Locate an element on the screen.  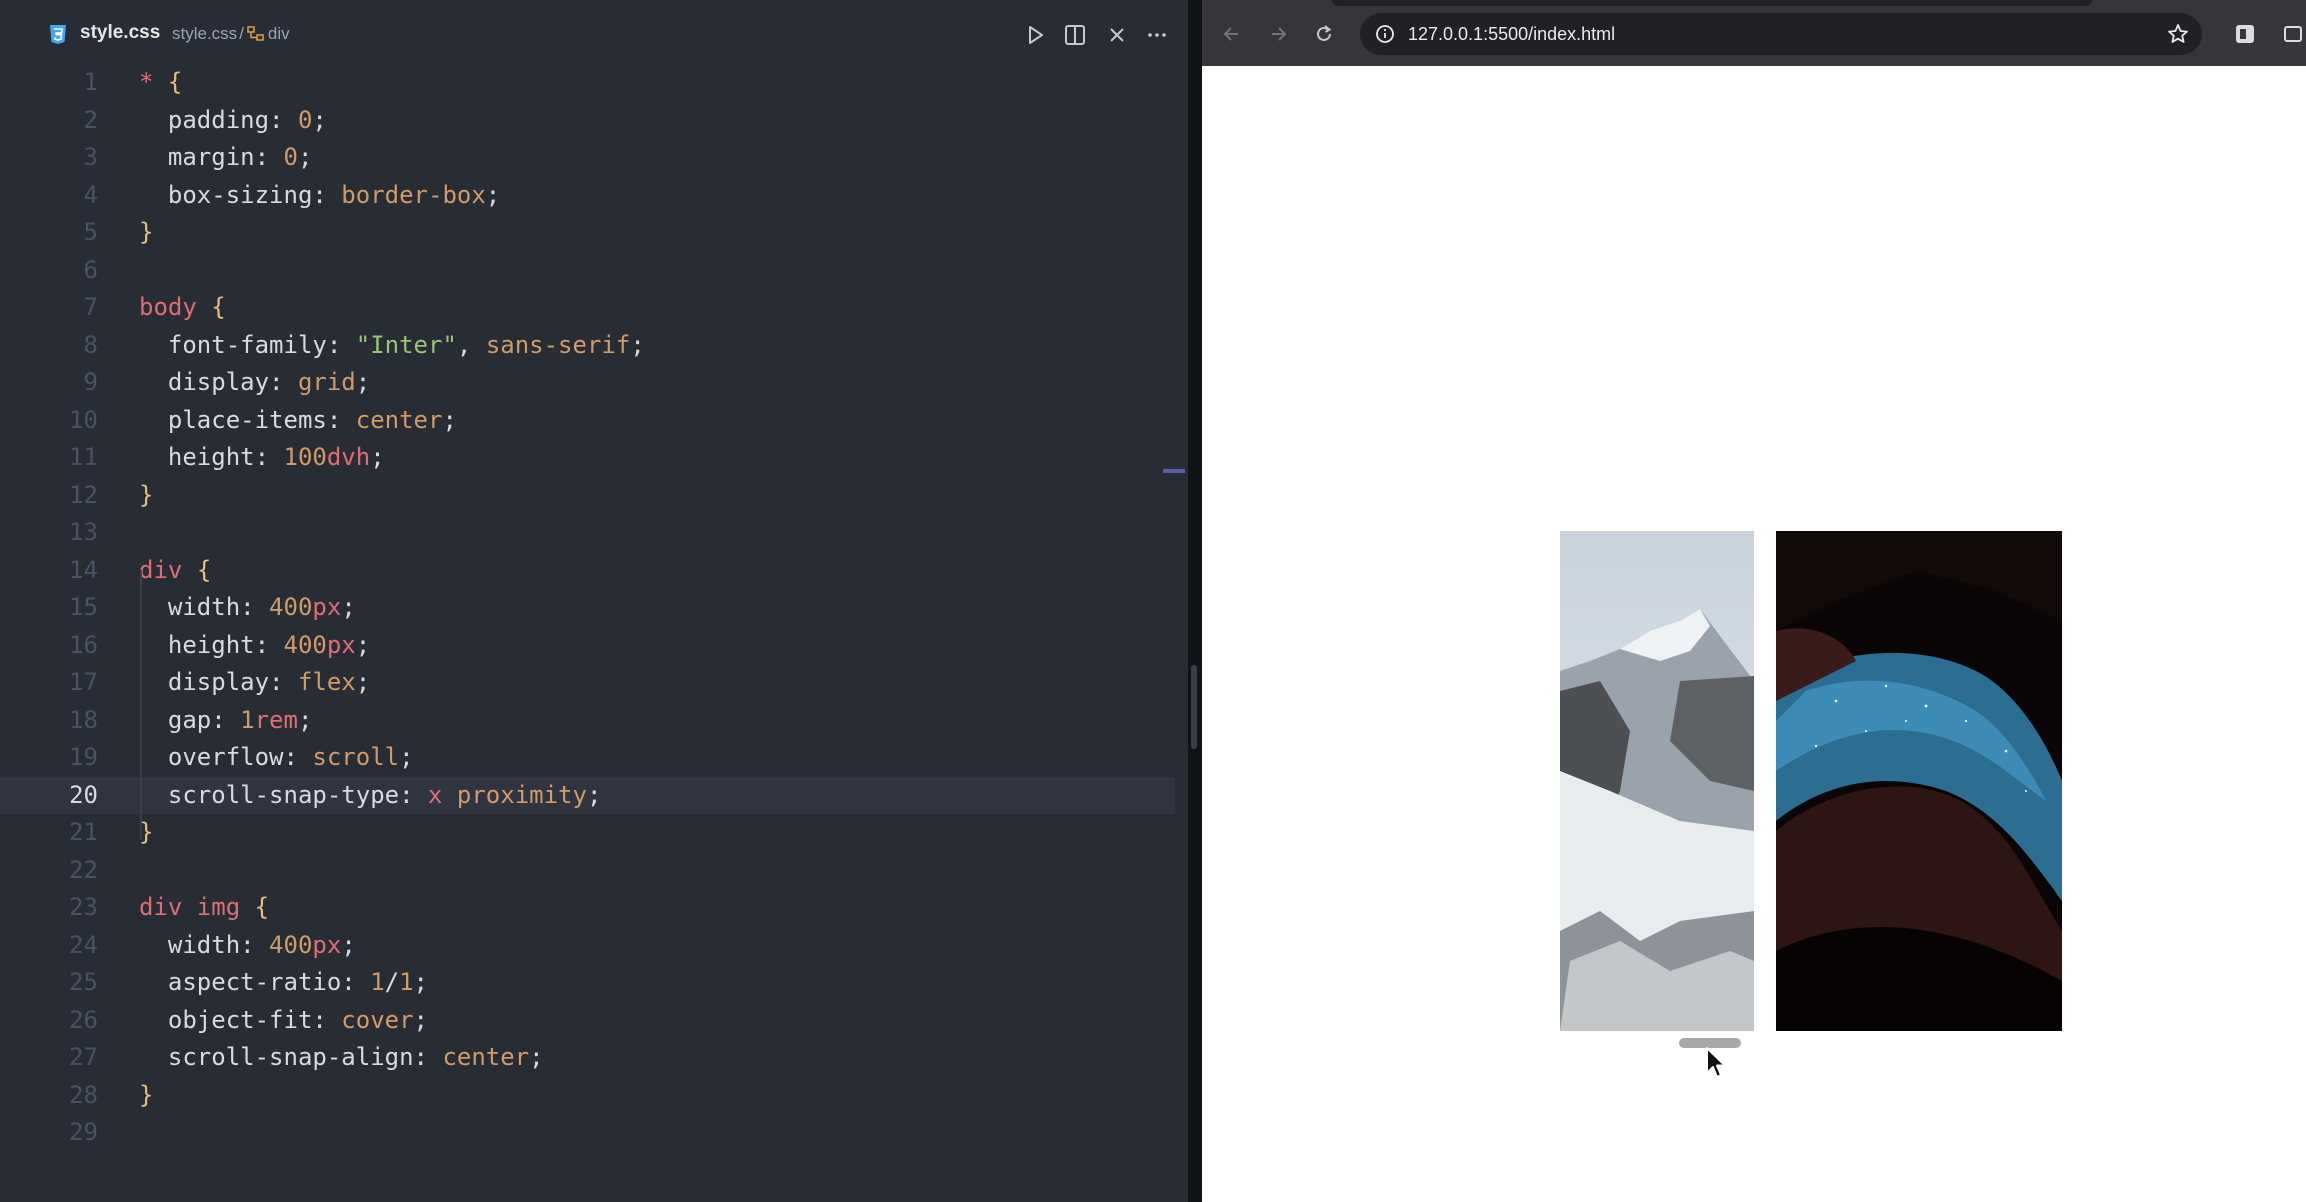
line-number: 3 is located at coordinates (90, 157).